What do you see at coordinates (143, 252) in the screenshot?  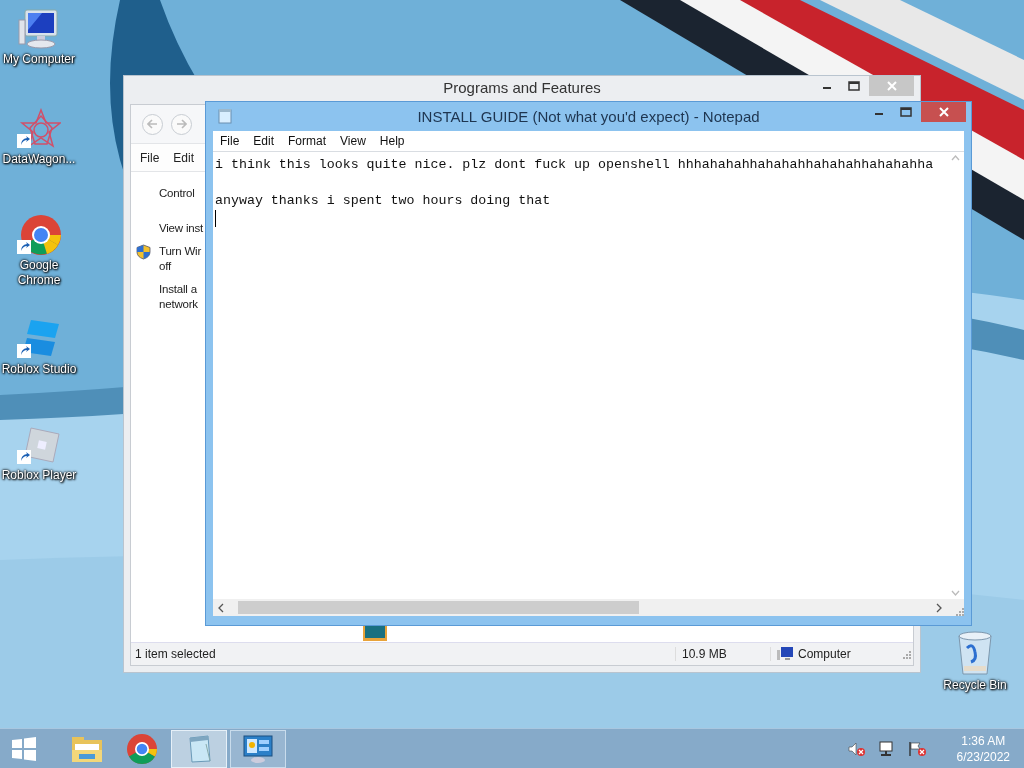 I see `shield-icon` at bounding box center [143, 252].